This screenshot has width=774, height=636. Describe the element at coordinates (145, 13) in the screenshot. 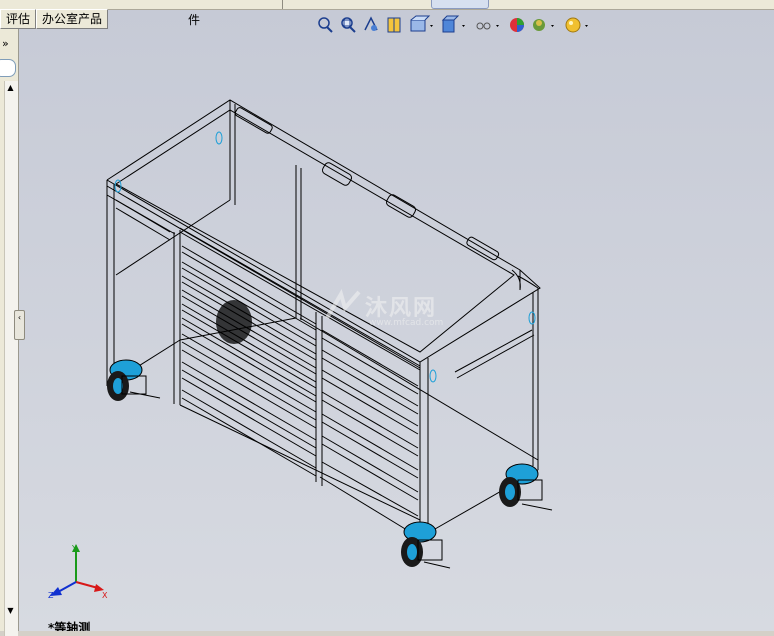

I see `menu-fragment-parts: 部件` at that location.